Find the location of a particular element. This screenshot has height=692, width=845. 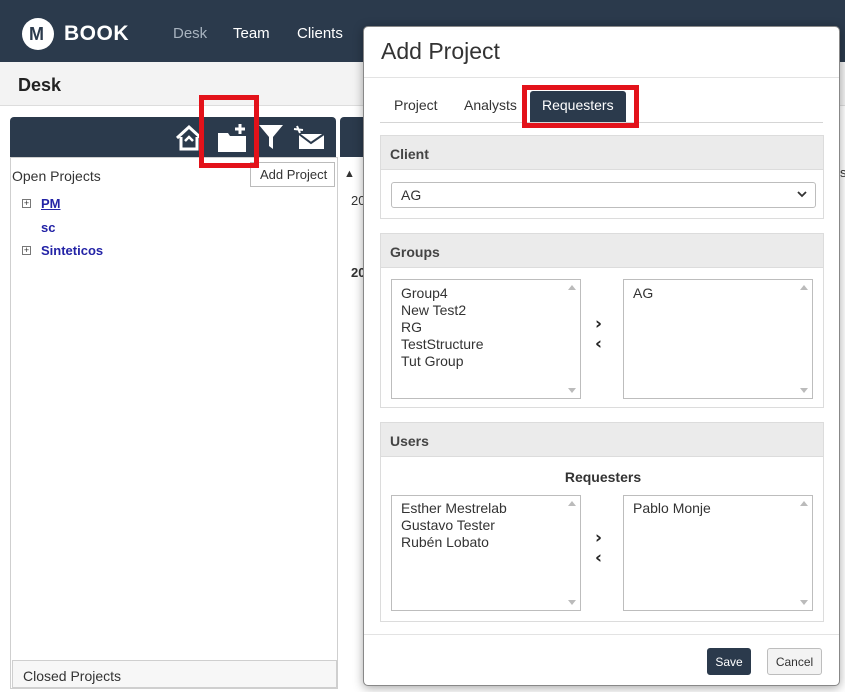

logo-letter: M is located at coordinates (36, 34).